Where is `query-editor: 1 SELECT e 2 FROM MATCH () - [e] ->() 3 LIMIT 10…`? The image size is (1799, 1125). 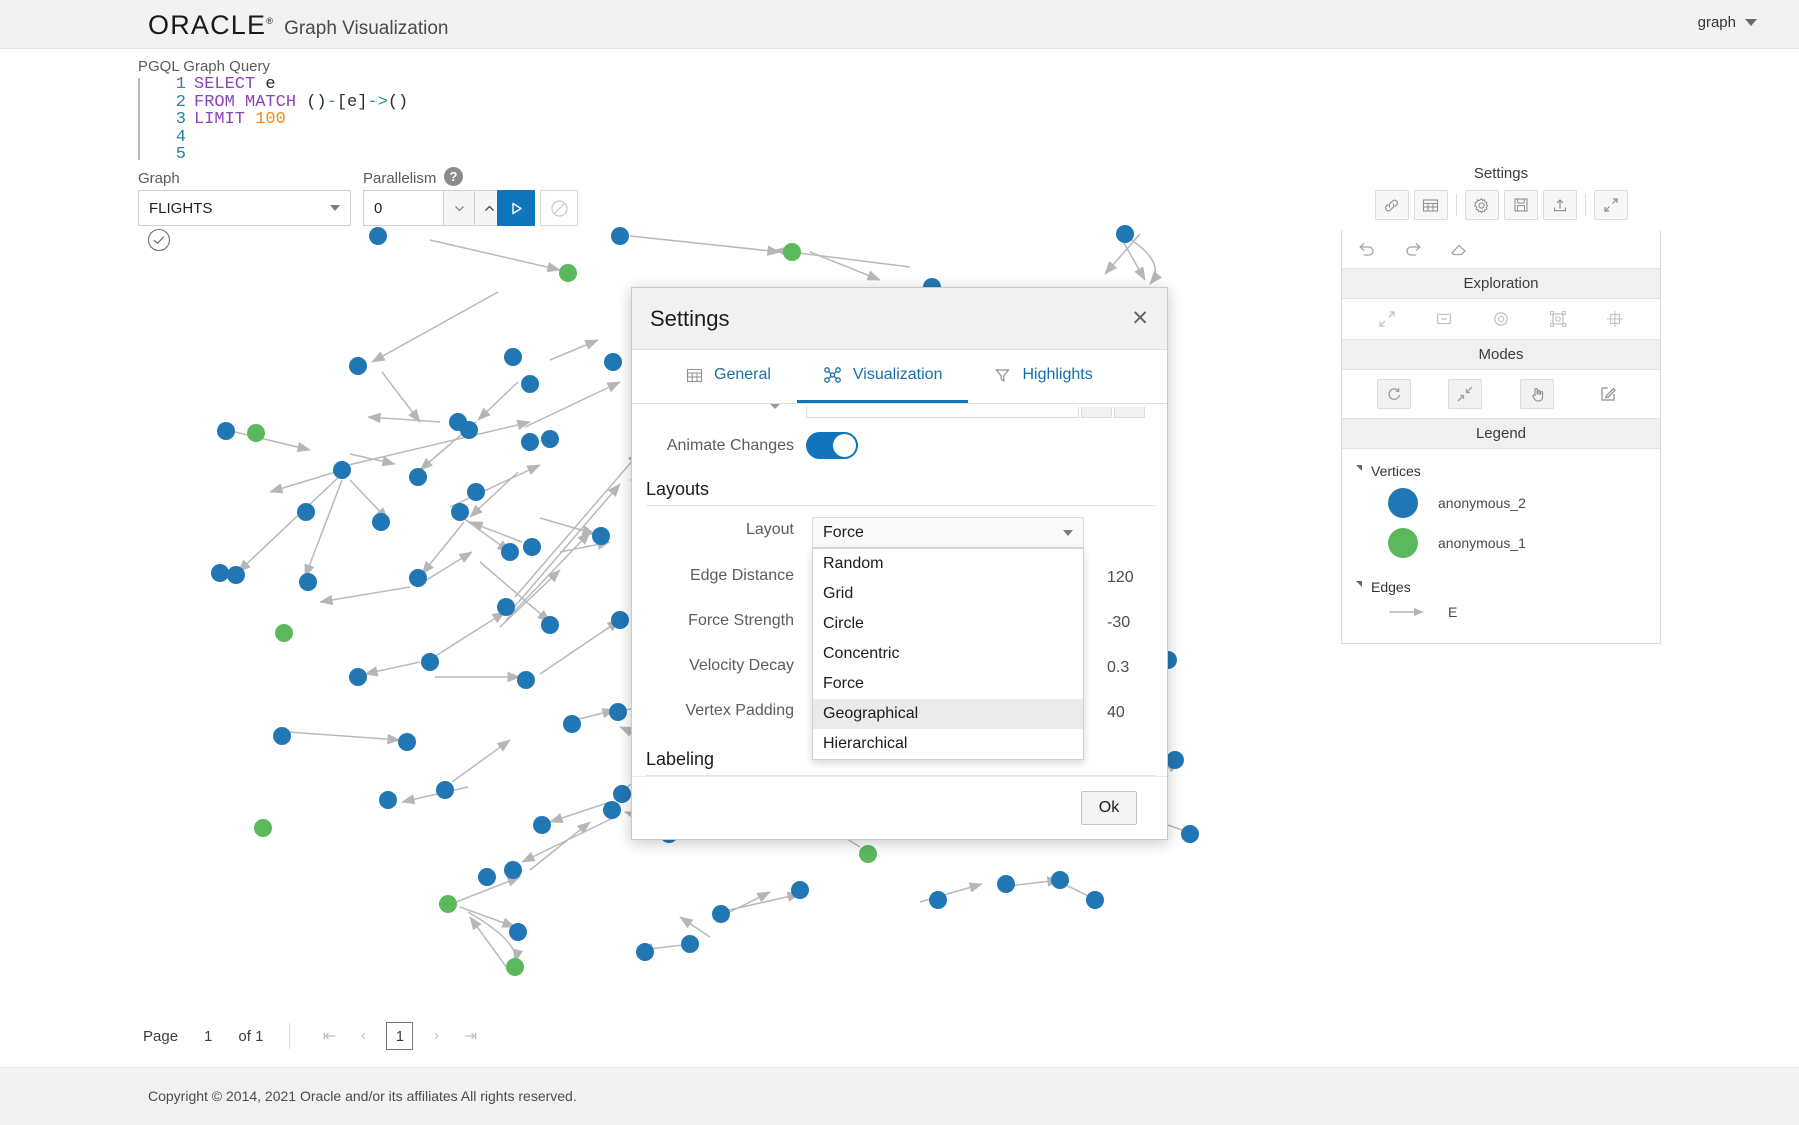 query-editor: 1 SELECT e 2 FROM MATCH () - [e] ->() 3 LIMIT 10… is located at coordinates (368, 120).